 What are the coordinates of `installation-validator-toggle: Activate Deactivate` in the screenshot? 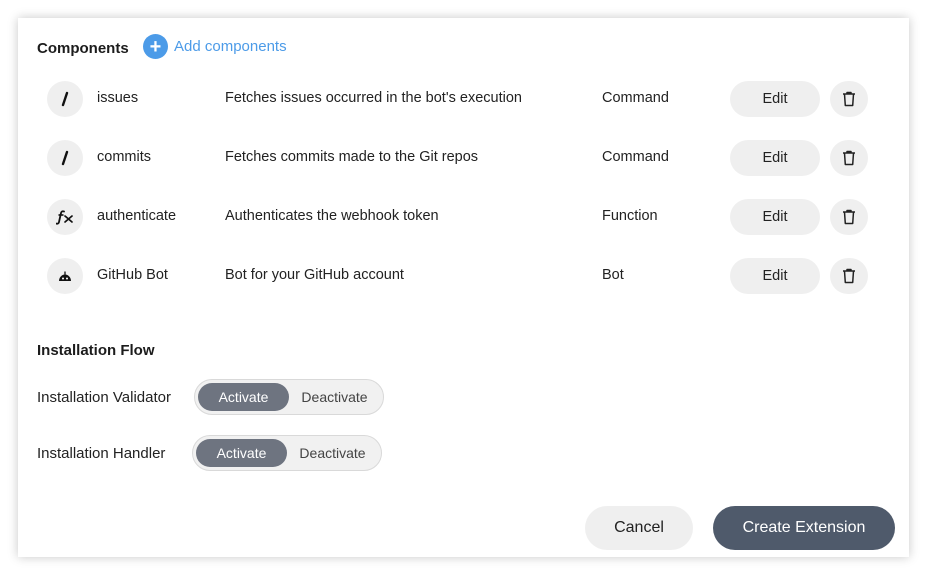 It's located at (289, 397).